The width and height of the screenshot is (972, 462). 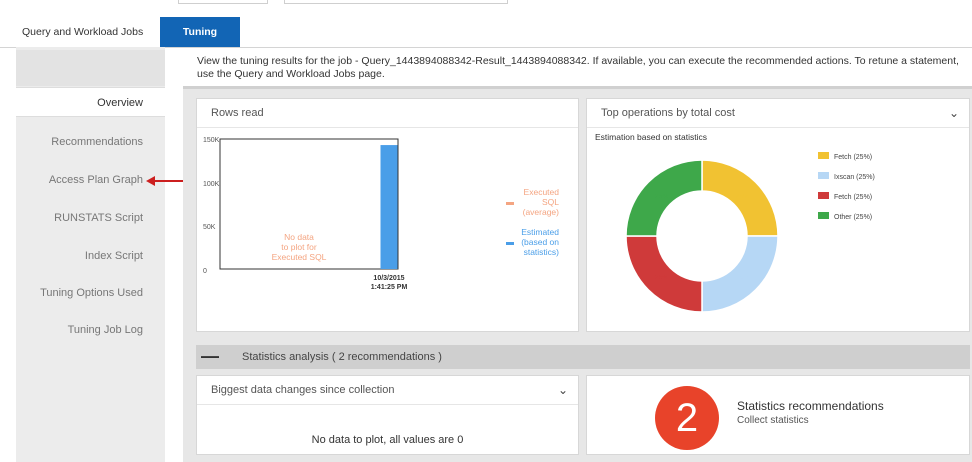 What do you see at coordinates (510, 243) in the screenshot?
I see `legend-swatch-estimated` at bounding box center [510, 243].